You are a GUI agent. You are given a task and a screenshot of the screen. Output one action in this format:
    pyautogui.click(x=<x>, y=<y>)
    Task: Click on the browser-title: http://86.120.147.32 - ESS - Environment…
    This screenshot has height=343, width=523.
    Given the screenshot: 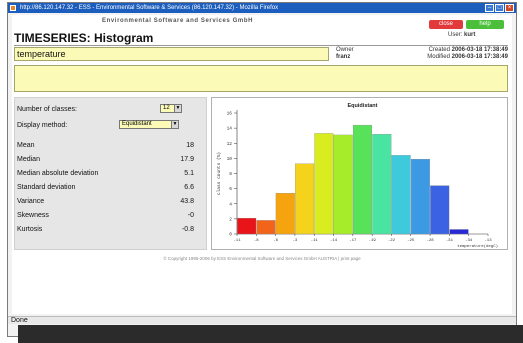 What is the action you would take?
    pyautogui.click(x=149, y=8)
    